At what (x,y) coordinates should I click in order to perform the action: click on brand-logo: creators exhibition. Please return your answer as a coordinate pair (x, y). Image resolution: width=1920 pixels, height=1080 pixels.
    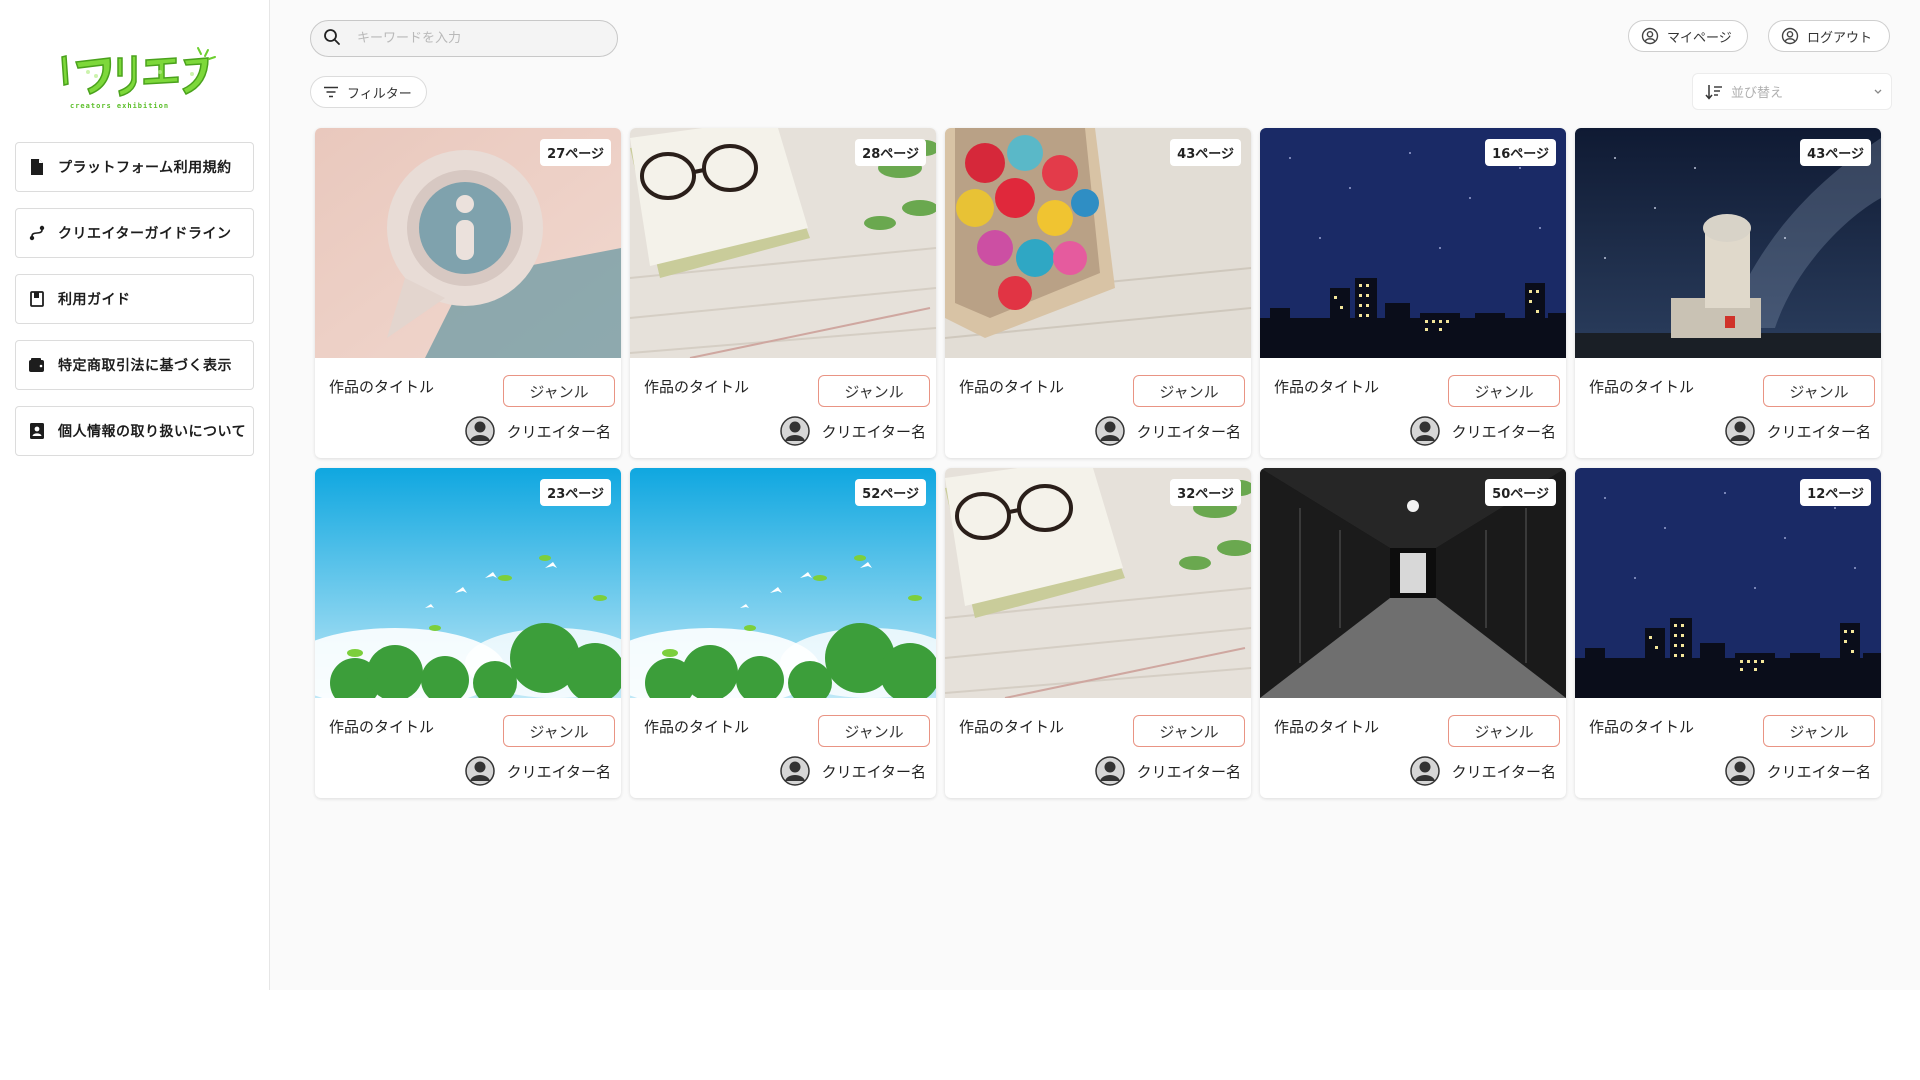
    Looking at the image, I should click on (133, 81).